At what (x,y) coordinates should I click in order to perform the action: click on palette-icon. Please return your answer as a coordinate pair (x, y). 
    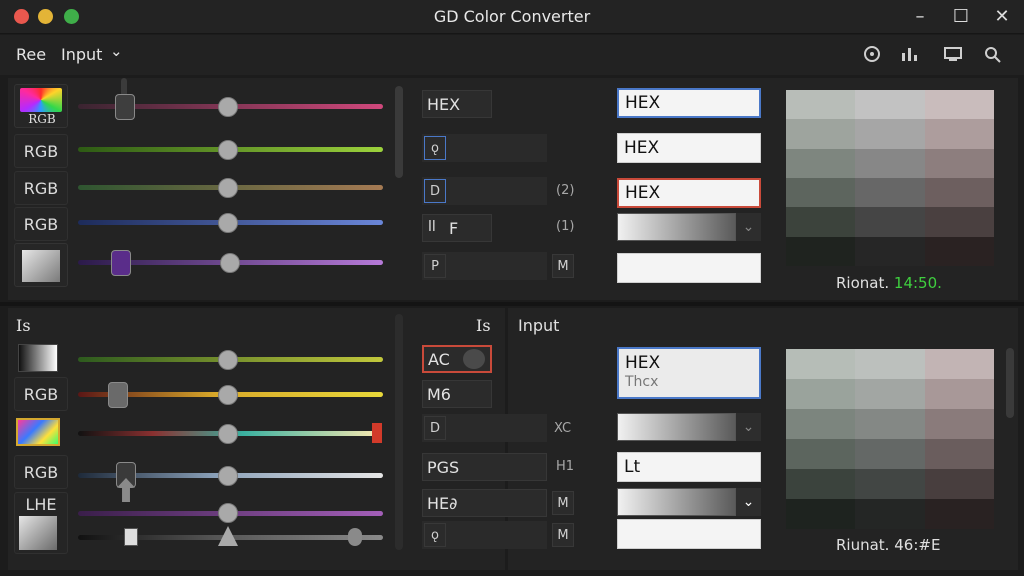
    Looking at the image, I should click on (872, 54).